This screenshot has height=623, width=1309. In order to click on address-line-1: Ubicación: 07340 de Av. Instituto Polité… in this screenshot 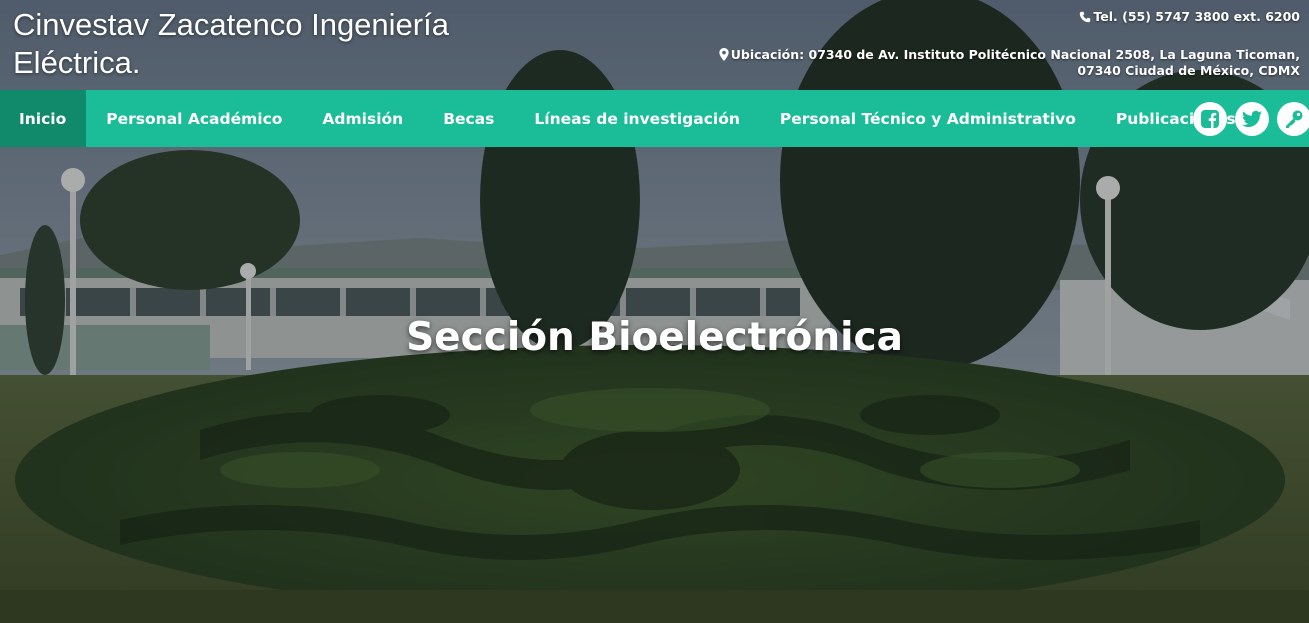, I will do `click(980, 55)`.